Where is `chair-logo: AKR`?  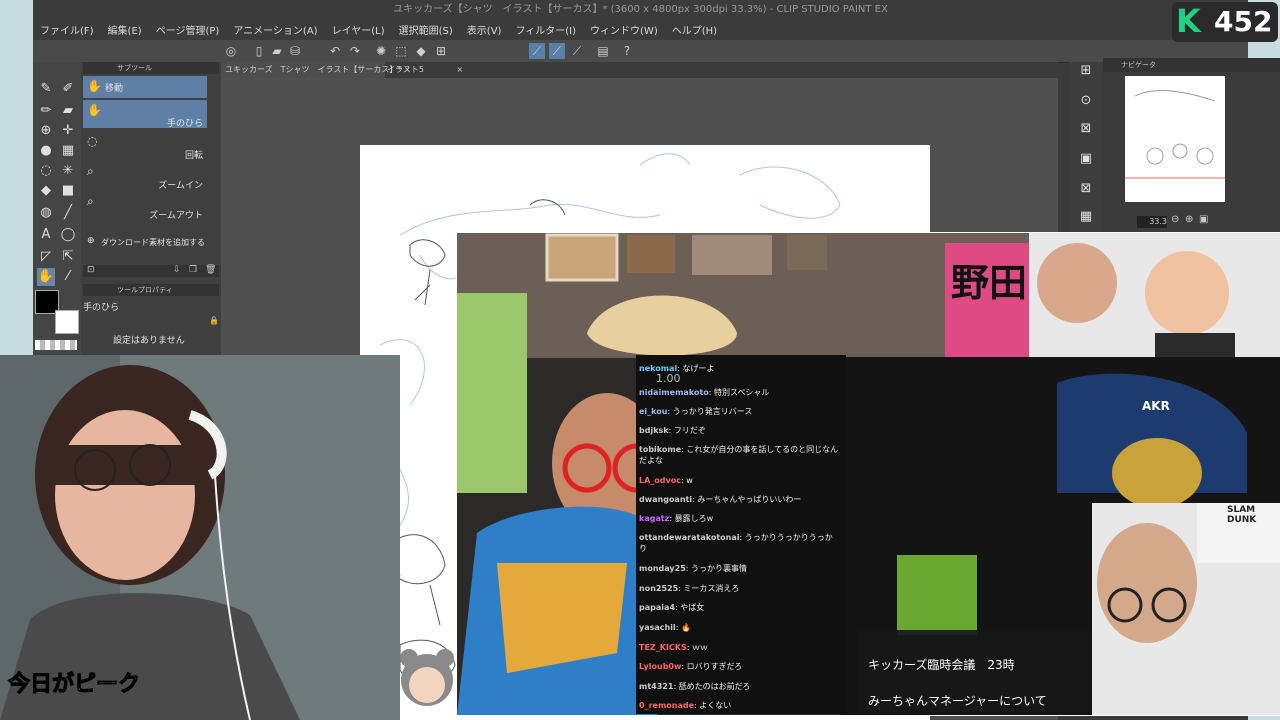
chair-logo: AKR is located at coordinates (1156, 406).